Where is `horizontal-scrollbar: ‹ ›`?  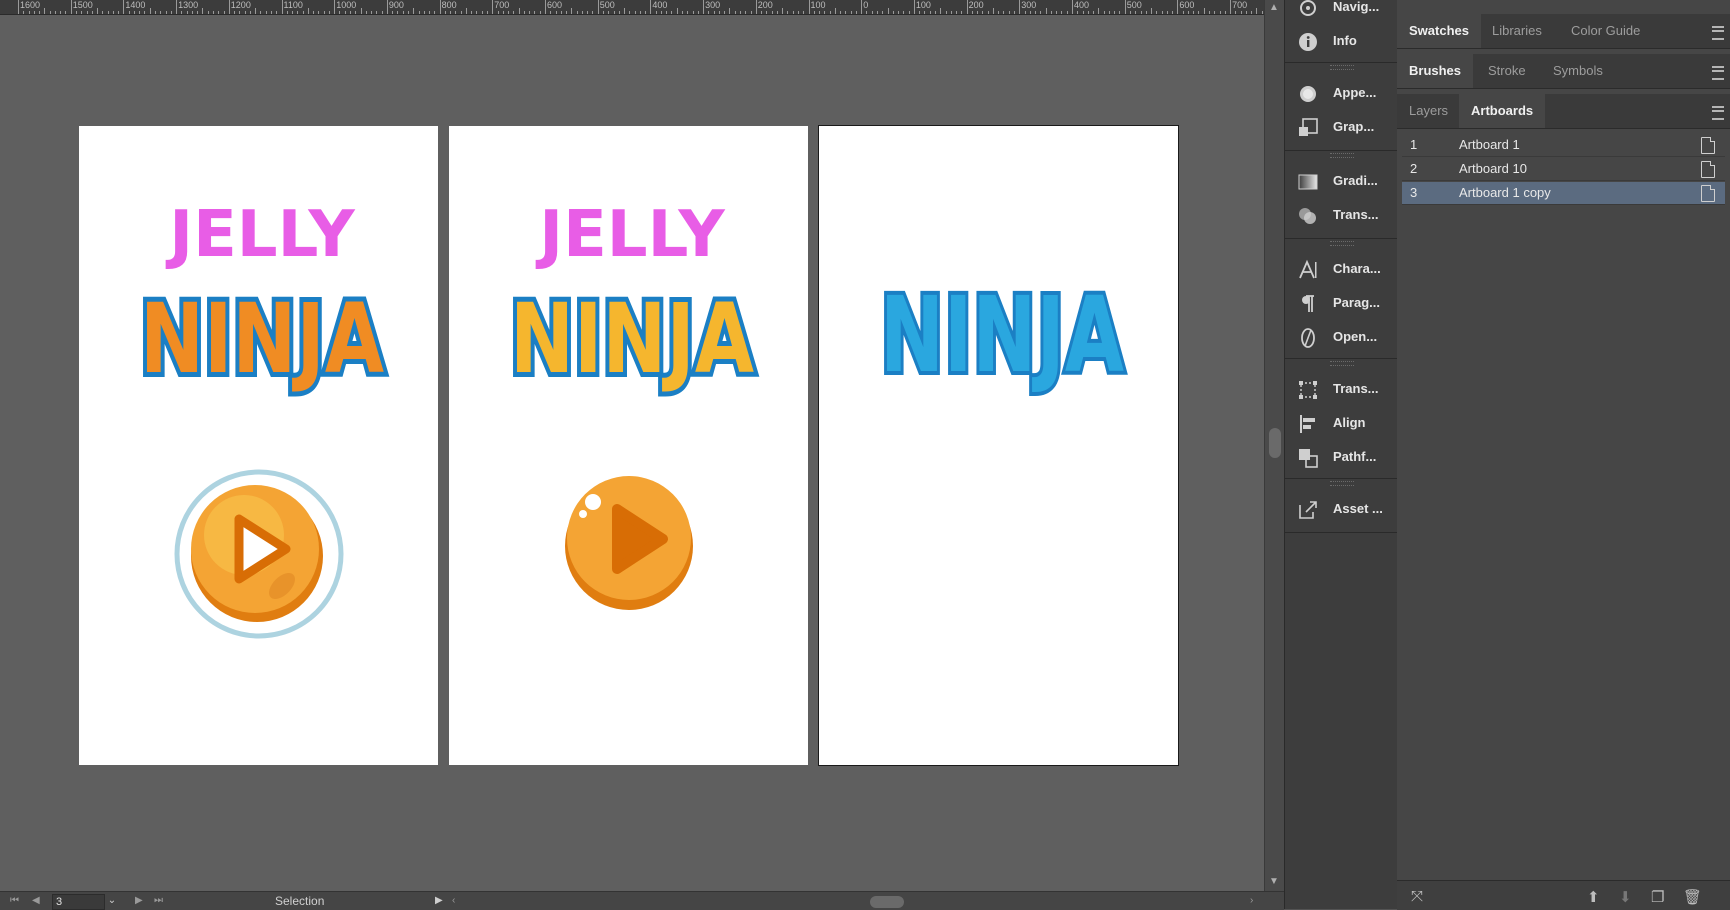 horizontal-scrollbar: ‹ › is located at coordinates (855, 901).